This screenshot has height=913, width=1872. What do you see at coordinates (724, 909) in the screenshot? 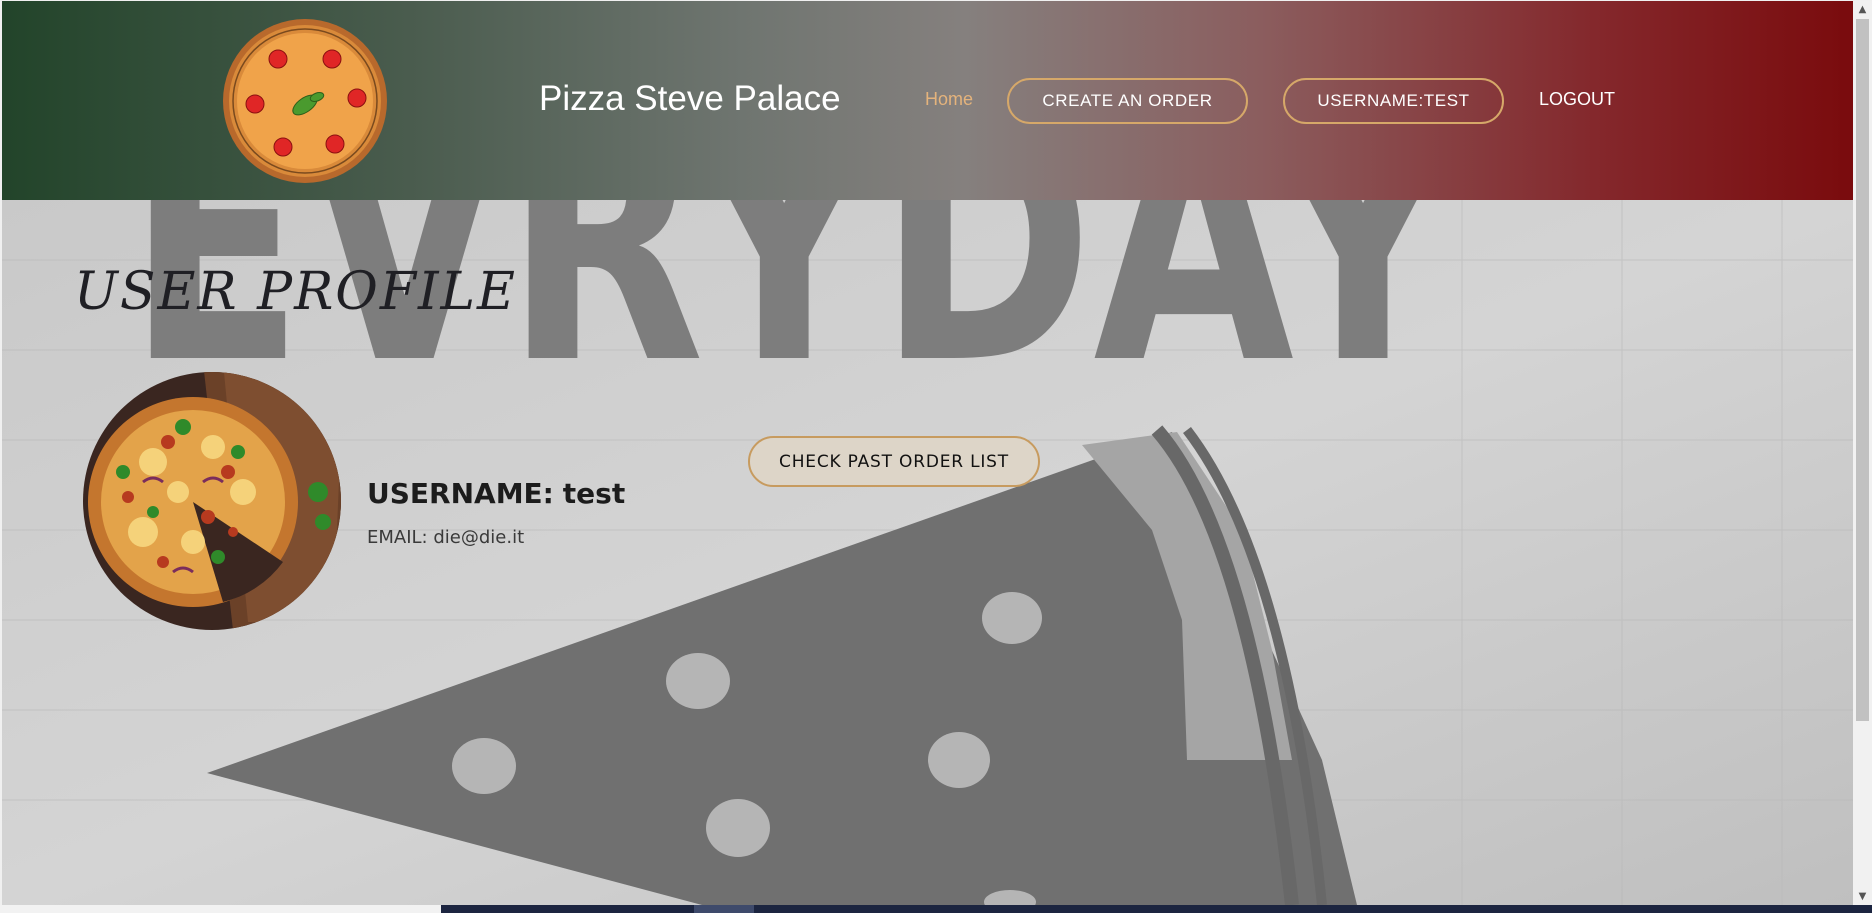
I see `footer-edge-mid` at bounding box center [724, 909].